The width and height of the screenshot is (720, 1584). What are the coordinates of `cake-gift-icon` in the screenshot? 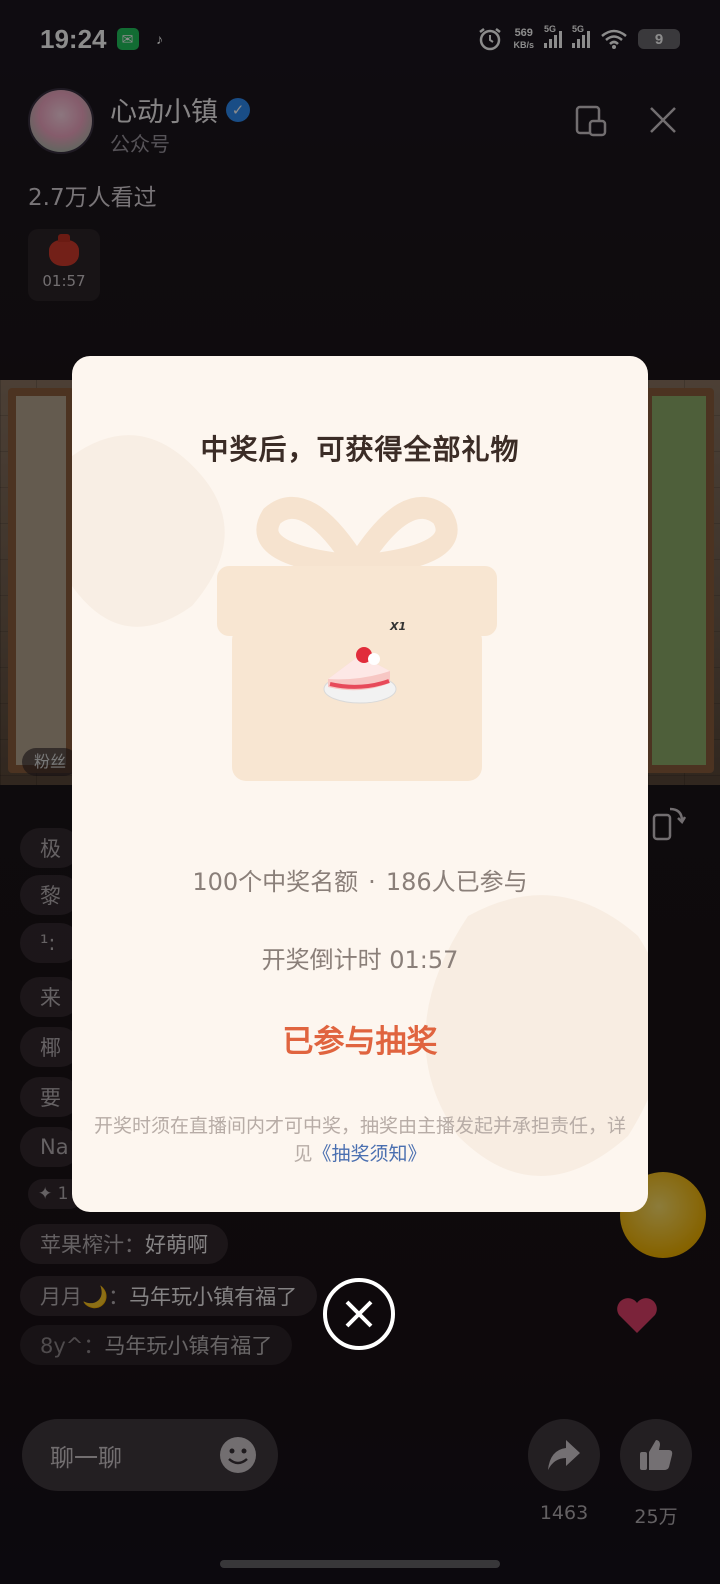 It's located at (360, 675).